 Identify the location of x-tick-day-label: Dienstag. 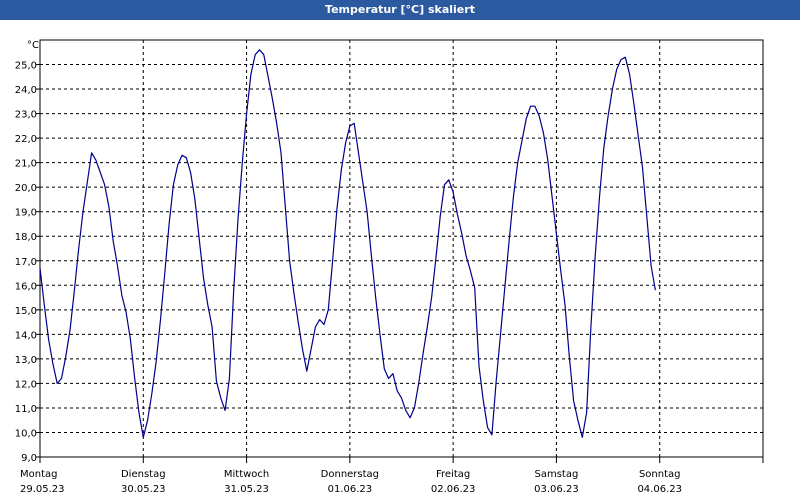
(143, 474).